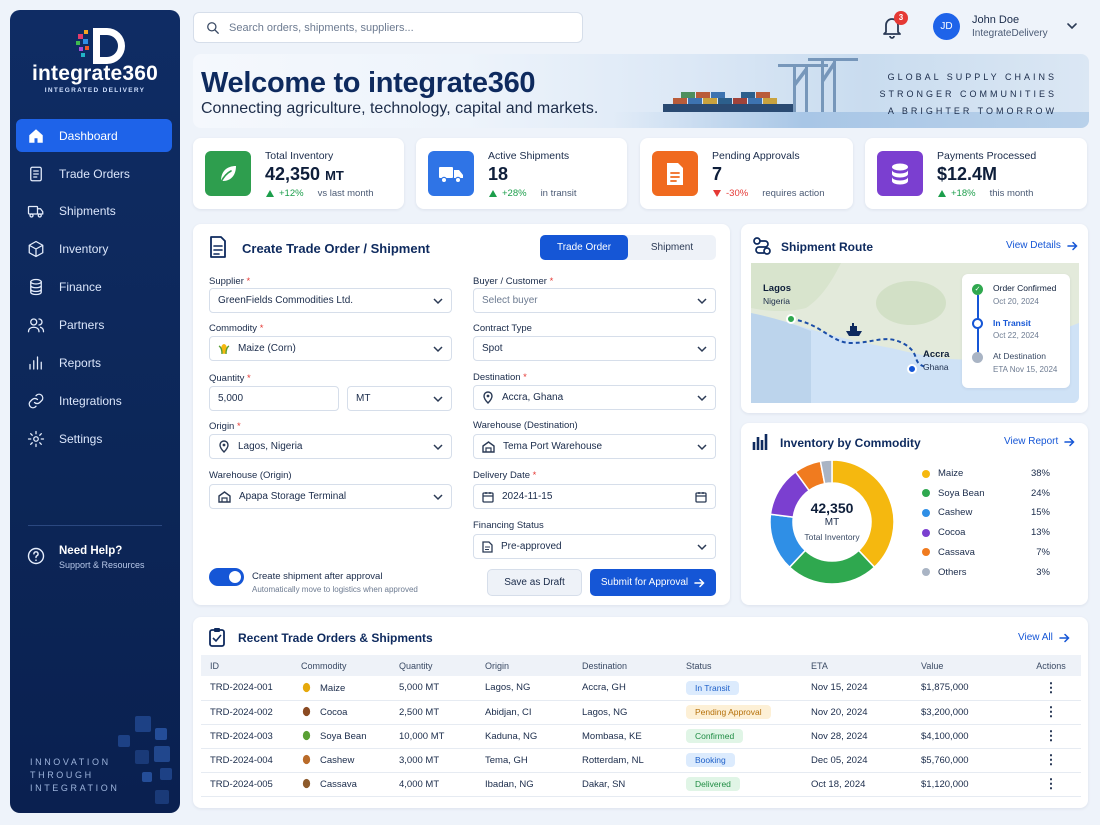 The height and width of the screenshot is (825, 1100). What do you see at coordinates (594, 348) in the screenshot?
I see `contract-type-select: Spot` at bounding box center [594, 348].